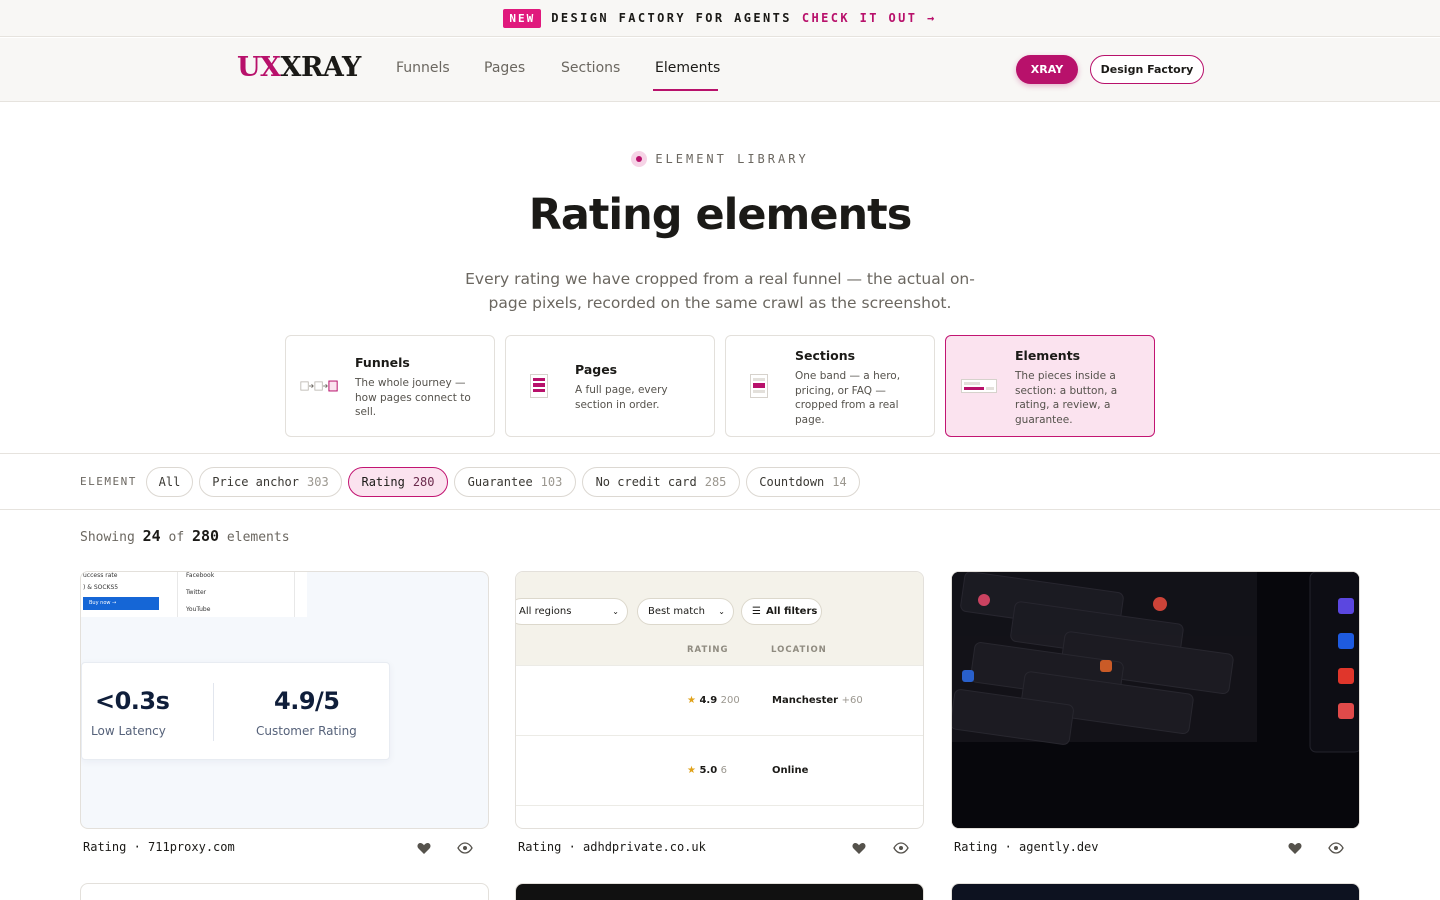 Image resolution: width=1440 pixels, height=900 pixels. What do you see at coordinates (121, 603) in the screenshot?
I see `mini-buy-button: Buy now →` at bounding box center [121, 603].